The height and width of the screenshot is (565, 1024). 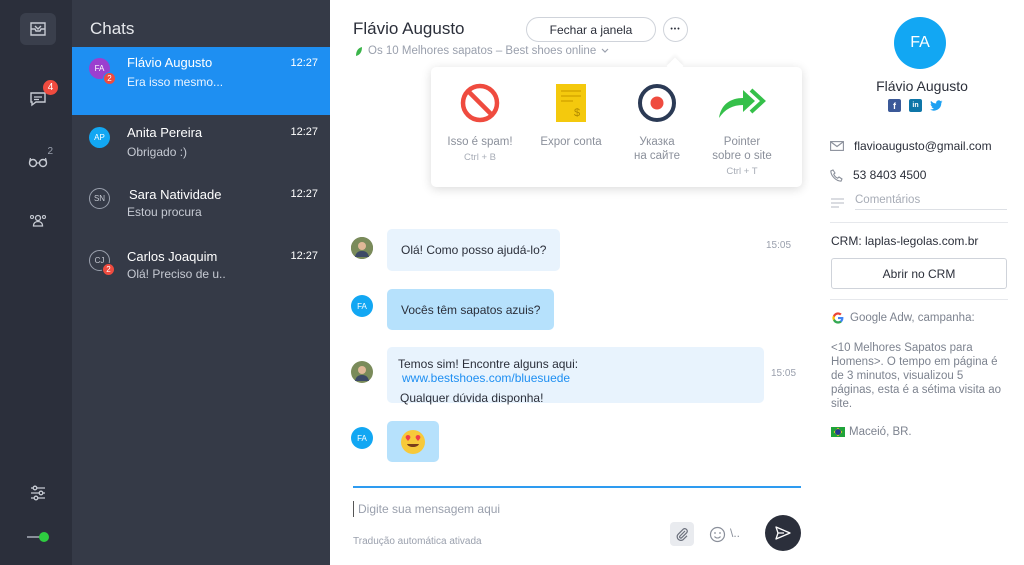 I want to click on phone-icon, so click(x=836, y=175).